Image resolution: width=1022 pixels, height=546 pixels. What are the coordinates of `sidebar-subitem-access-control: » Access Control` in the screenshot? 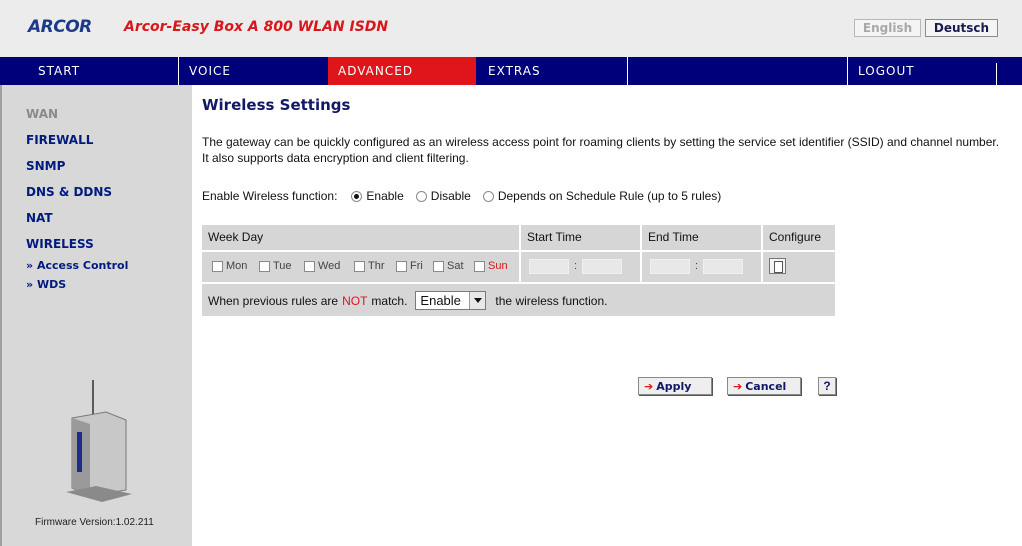 It's located at (77, 265).